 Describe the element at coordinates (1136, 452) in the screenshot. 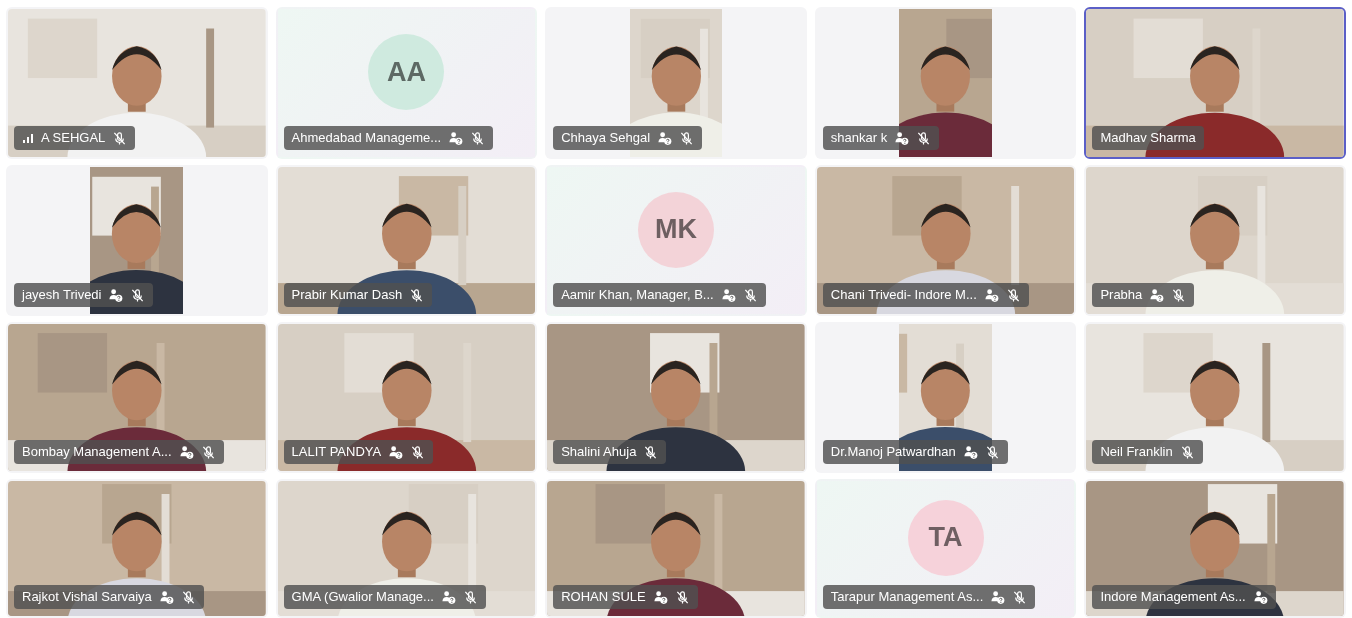

I see `participant-name: Neil Franklin` at that location.